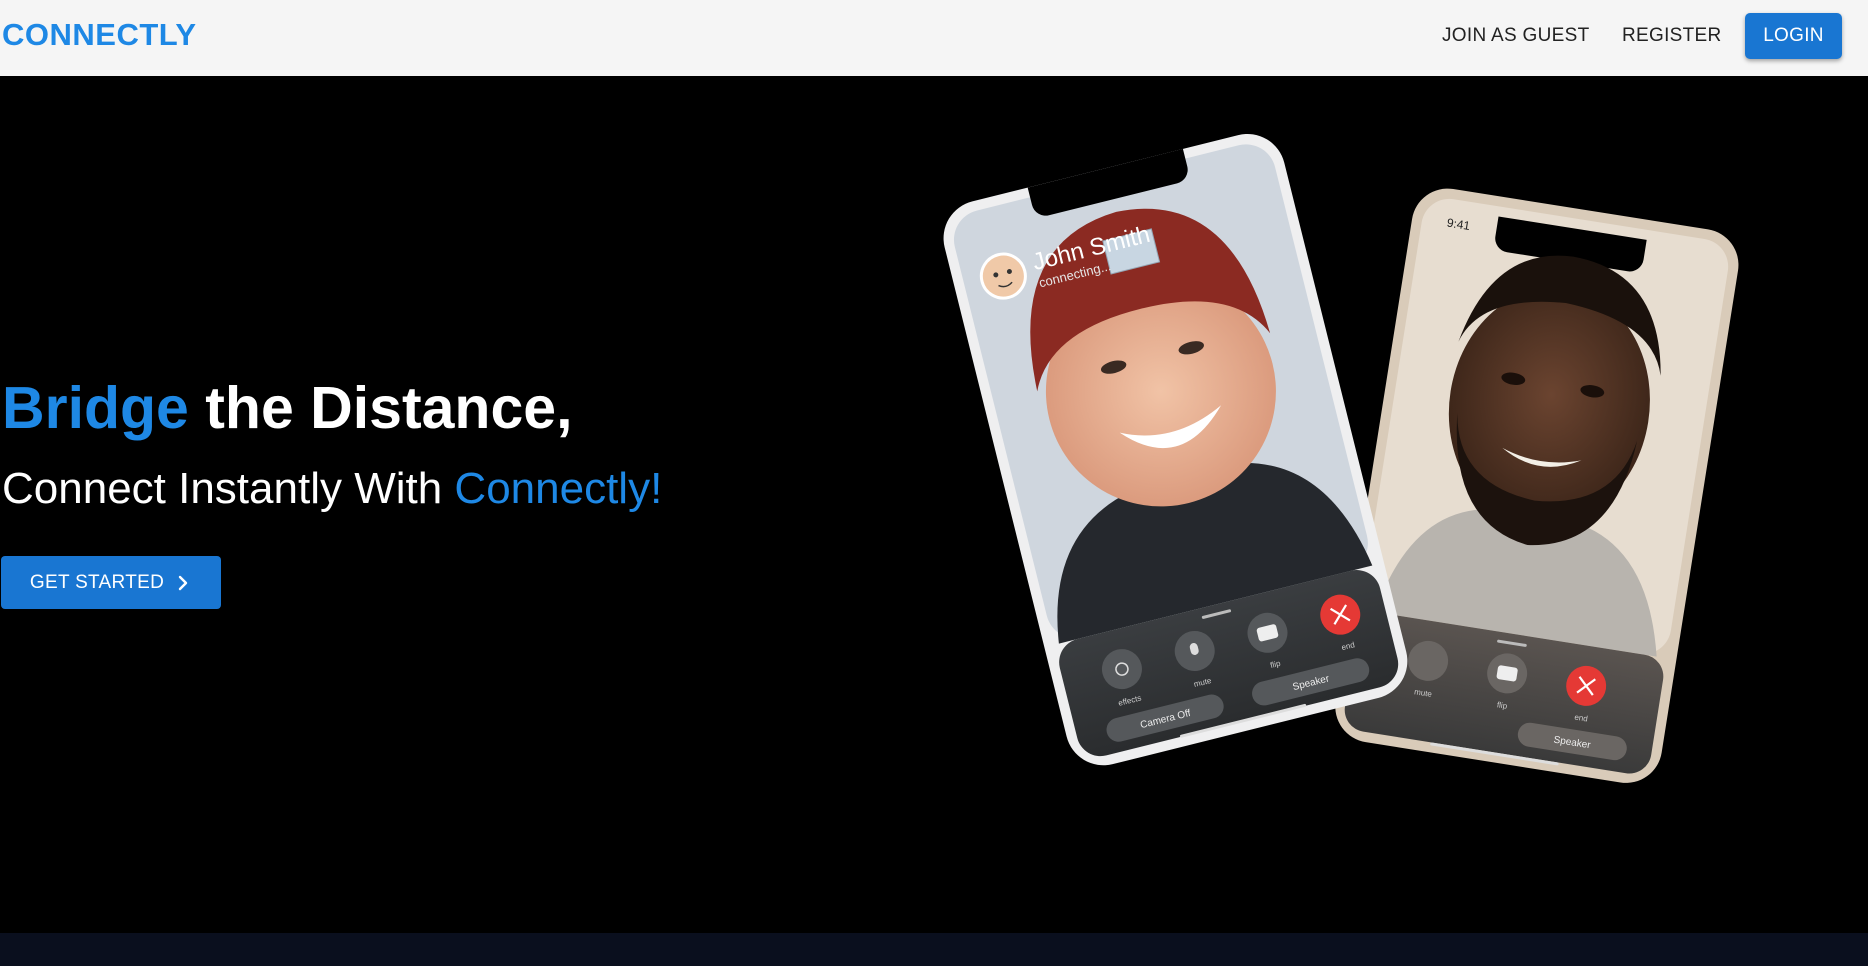  What do you see at coordinates (183, 582) in the screenshot?
I see `chevron-right-icon` at bounding box center [183, 582].